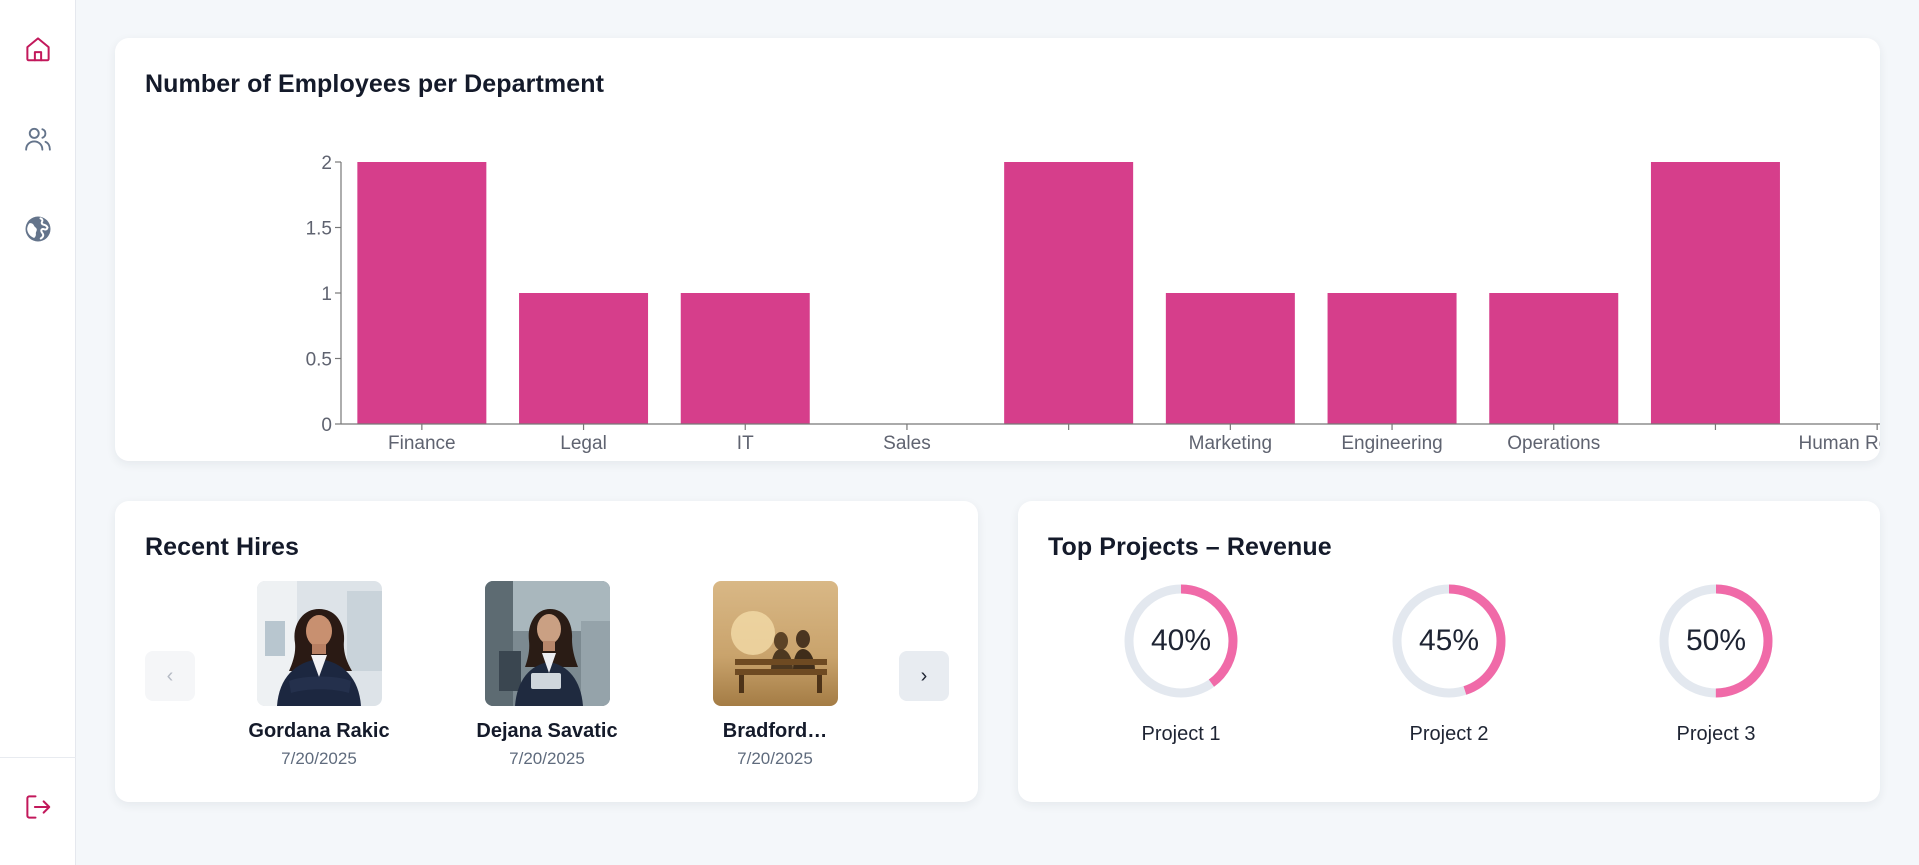 Image resolution: width=1919 pixels, height=865 pixels. What do you see at coordinates (1391, 443) in the screenshot?
I see `x-tick-label: Engineering` at bounding box center [1391, 443].